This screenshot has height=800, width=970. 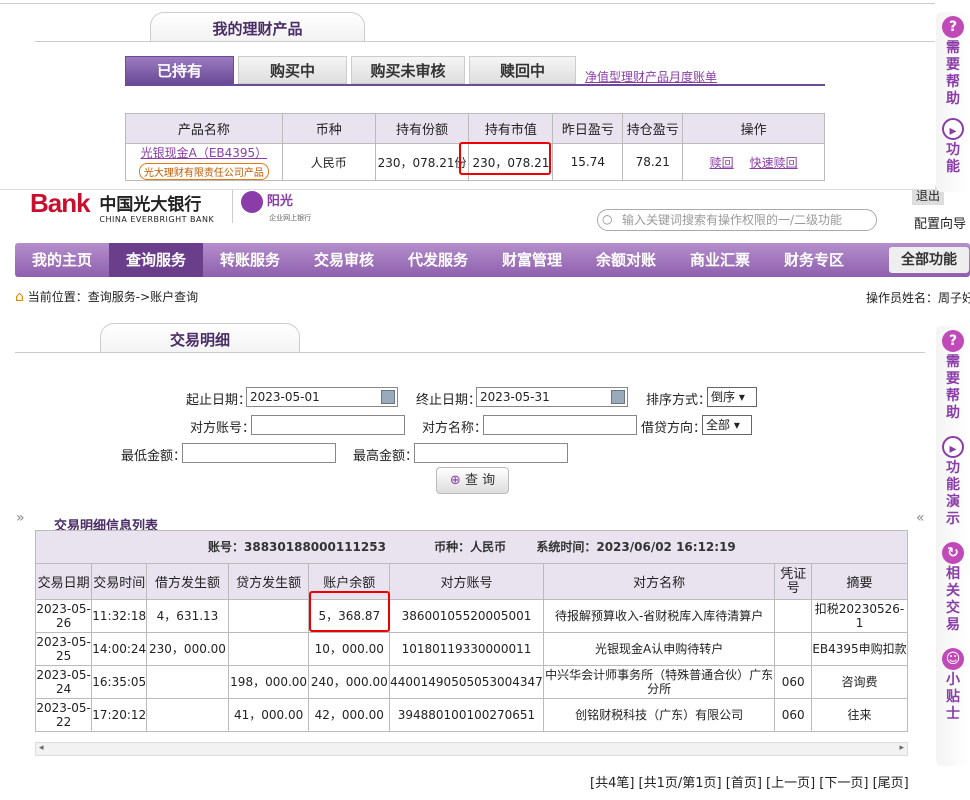 What do you see at coordinates (455, 428) in the screenshot?
I see `counter-name-label: 对方名称：` at bounding box center [455, 428].